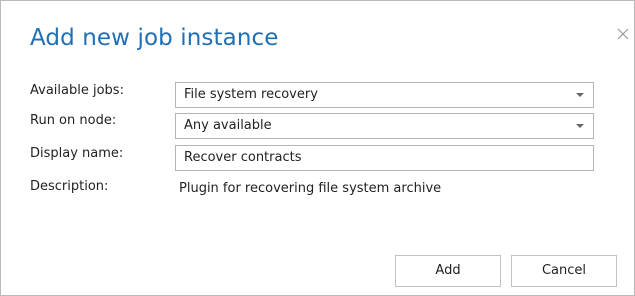 The width and height of the screenshot is (635, 296). What do you see at coordinates (154, 38) in the screenshot?
I see `dialog-title: Add new job instance` at bounding box center [154, 38].